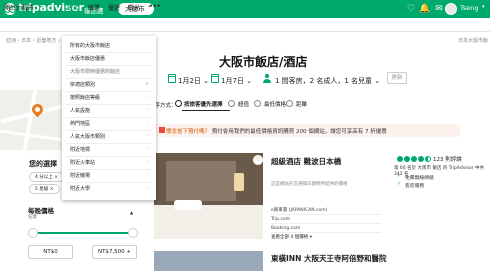  What do you see at coordinates (80, 188) in the screenshot?
I see `dropdown-item: 附近大學` at bounding box center [80, 188].